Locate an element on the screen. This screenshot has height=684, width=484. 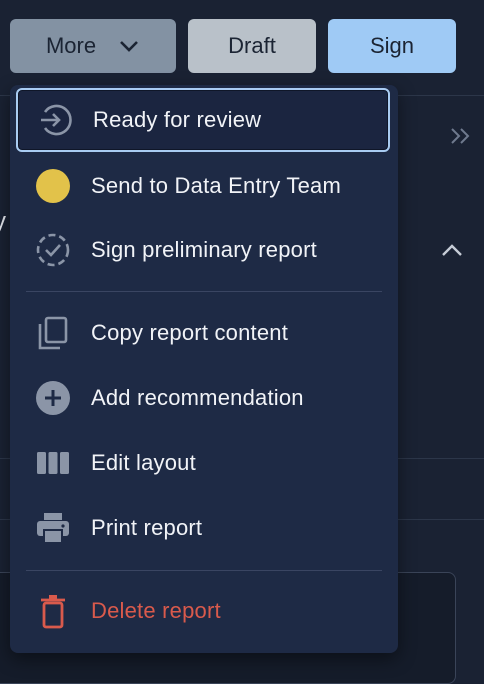
draft-button: Draft is located at coordinates (252, 46).